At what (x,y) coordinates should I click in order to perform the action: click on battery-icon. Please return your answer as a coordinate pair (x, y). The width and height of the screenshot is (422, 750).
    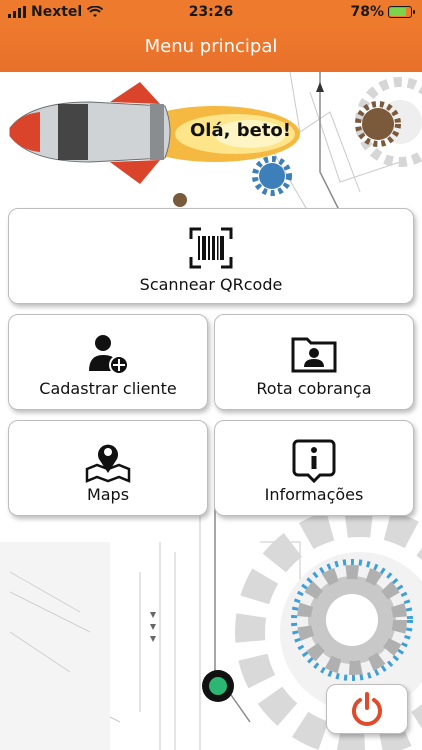
    Looking at the image, I should click on (401, 12).